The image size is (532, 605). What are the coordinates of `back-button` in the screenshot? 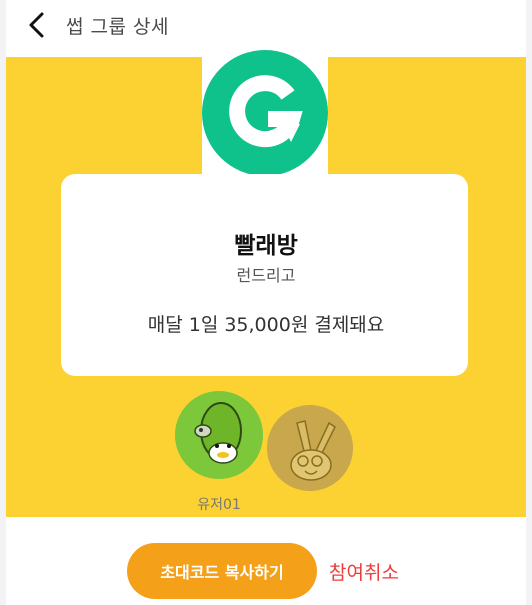 It's located at (37, 25).